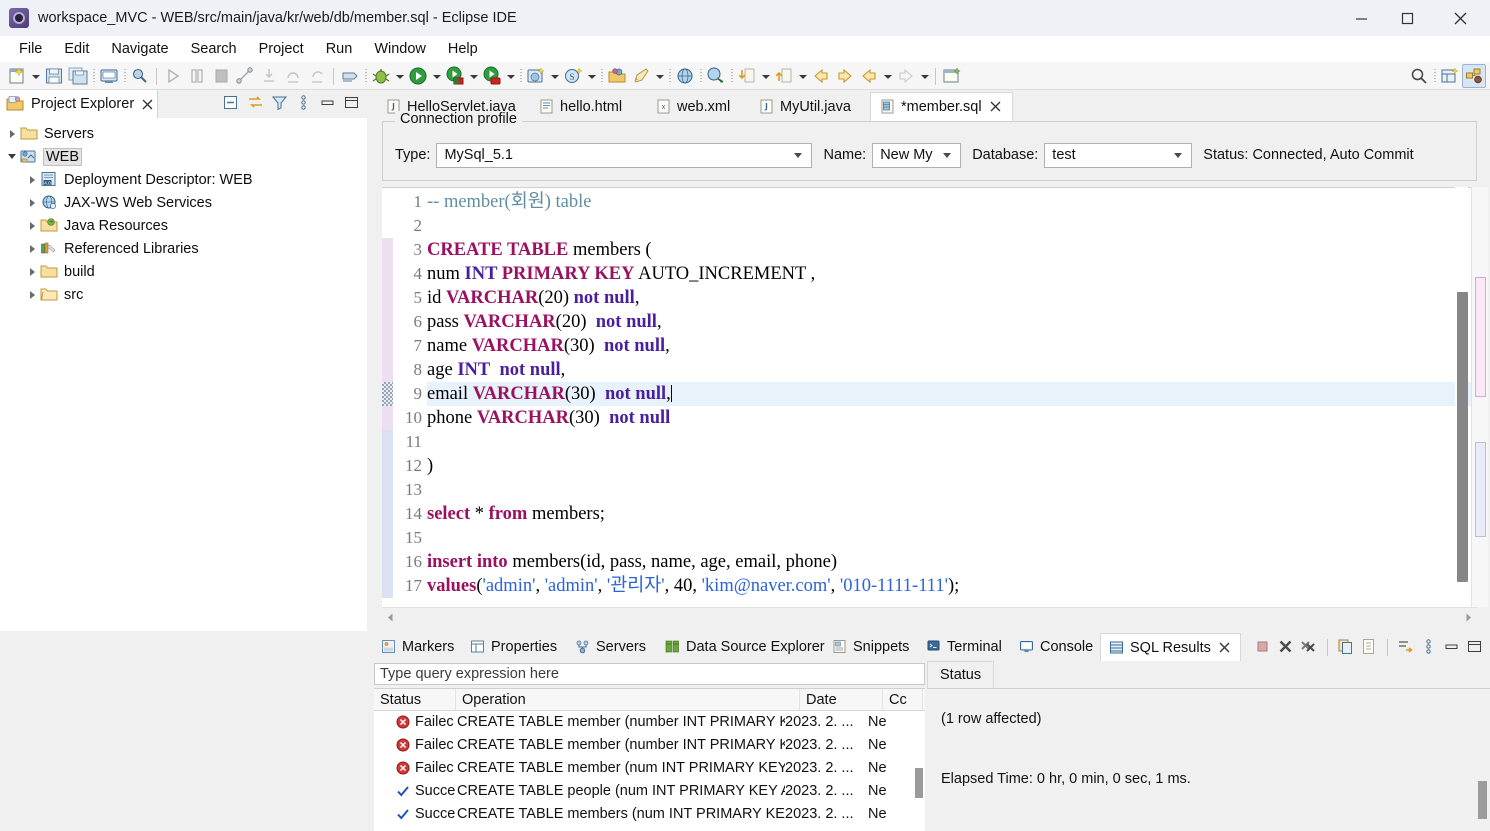  Describe the element at coordinates (510, 76) in the screenshot. I see `profile-dropdown-icon` at that location.